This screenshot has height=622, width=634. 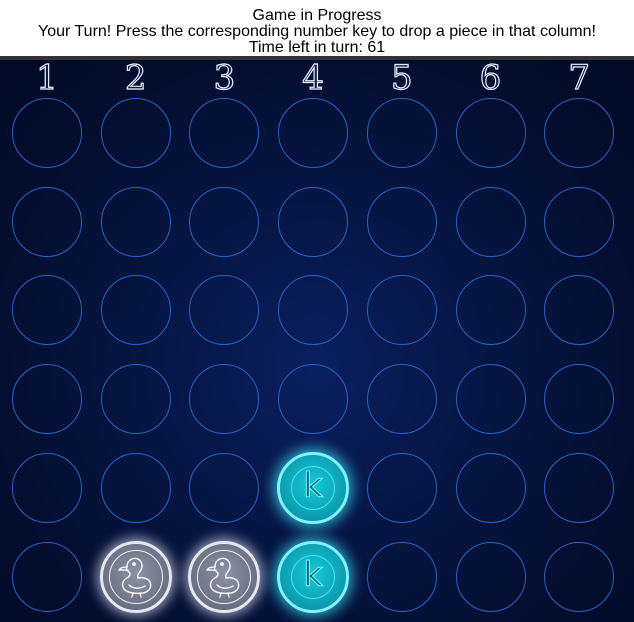 I want to click on board-slot-r3-c7, so click(x=579, y=310).